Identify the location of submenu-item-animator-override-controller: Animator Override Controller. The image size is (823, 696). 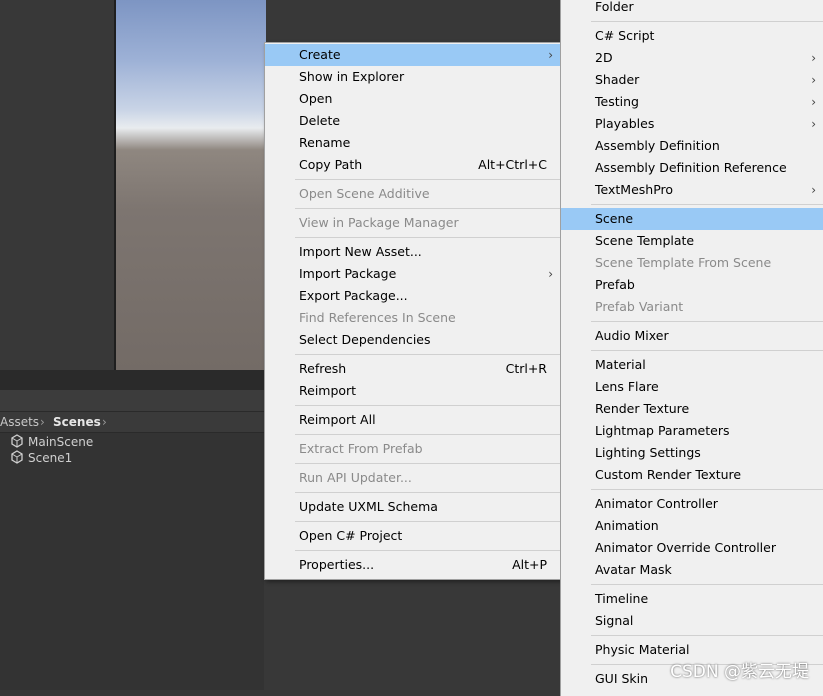
(692, 548).